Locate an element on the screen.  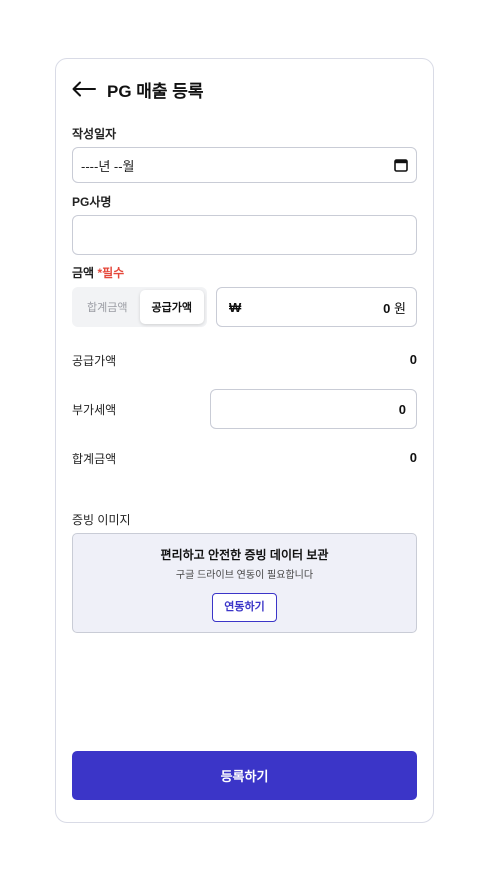
required-mark: *필수 is located at coordinates (111, 273).